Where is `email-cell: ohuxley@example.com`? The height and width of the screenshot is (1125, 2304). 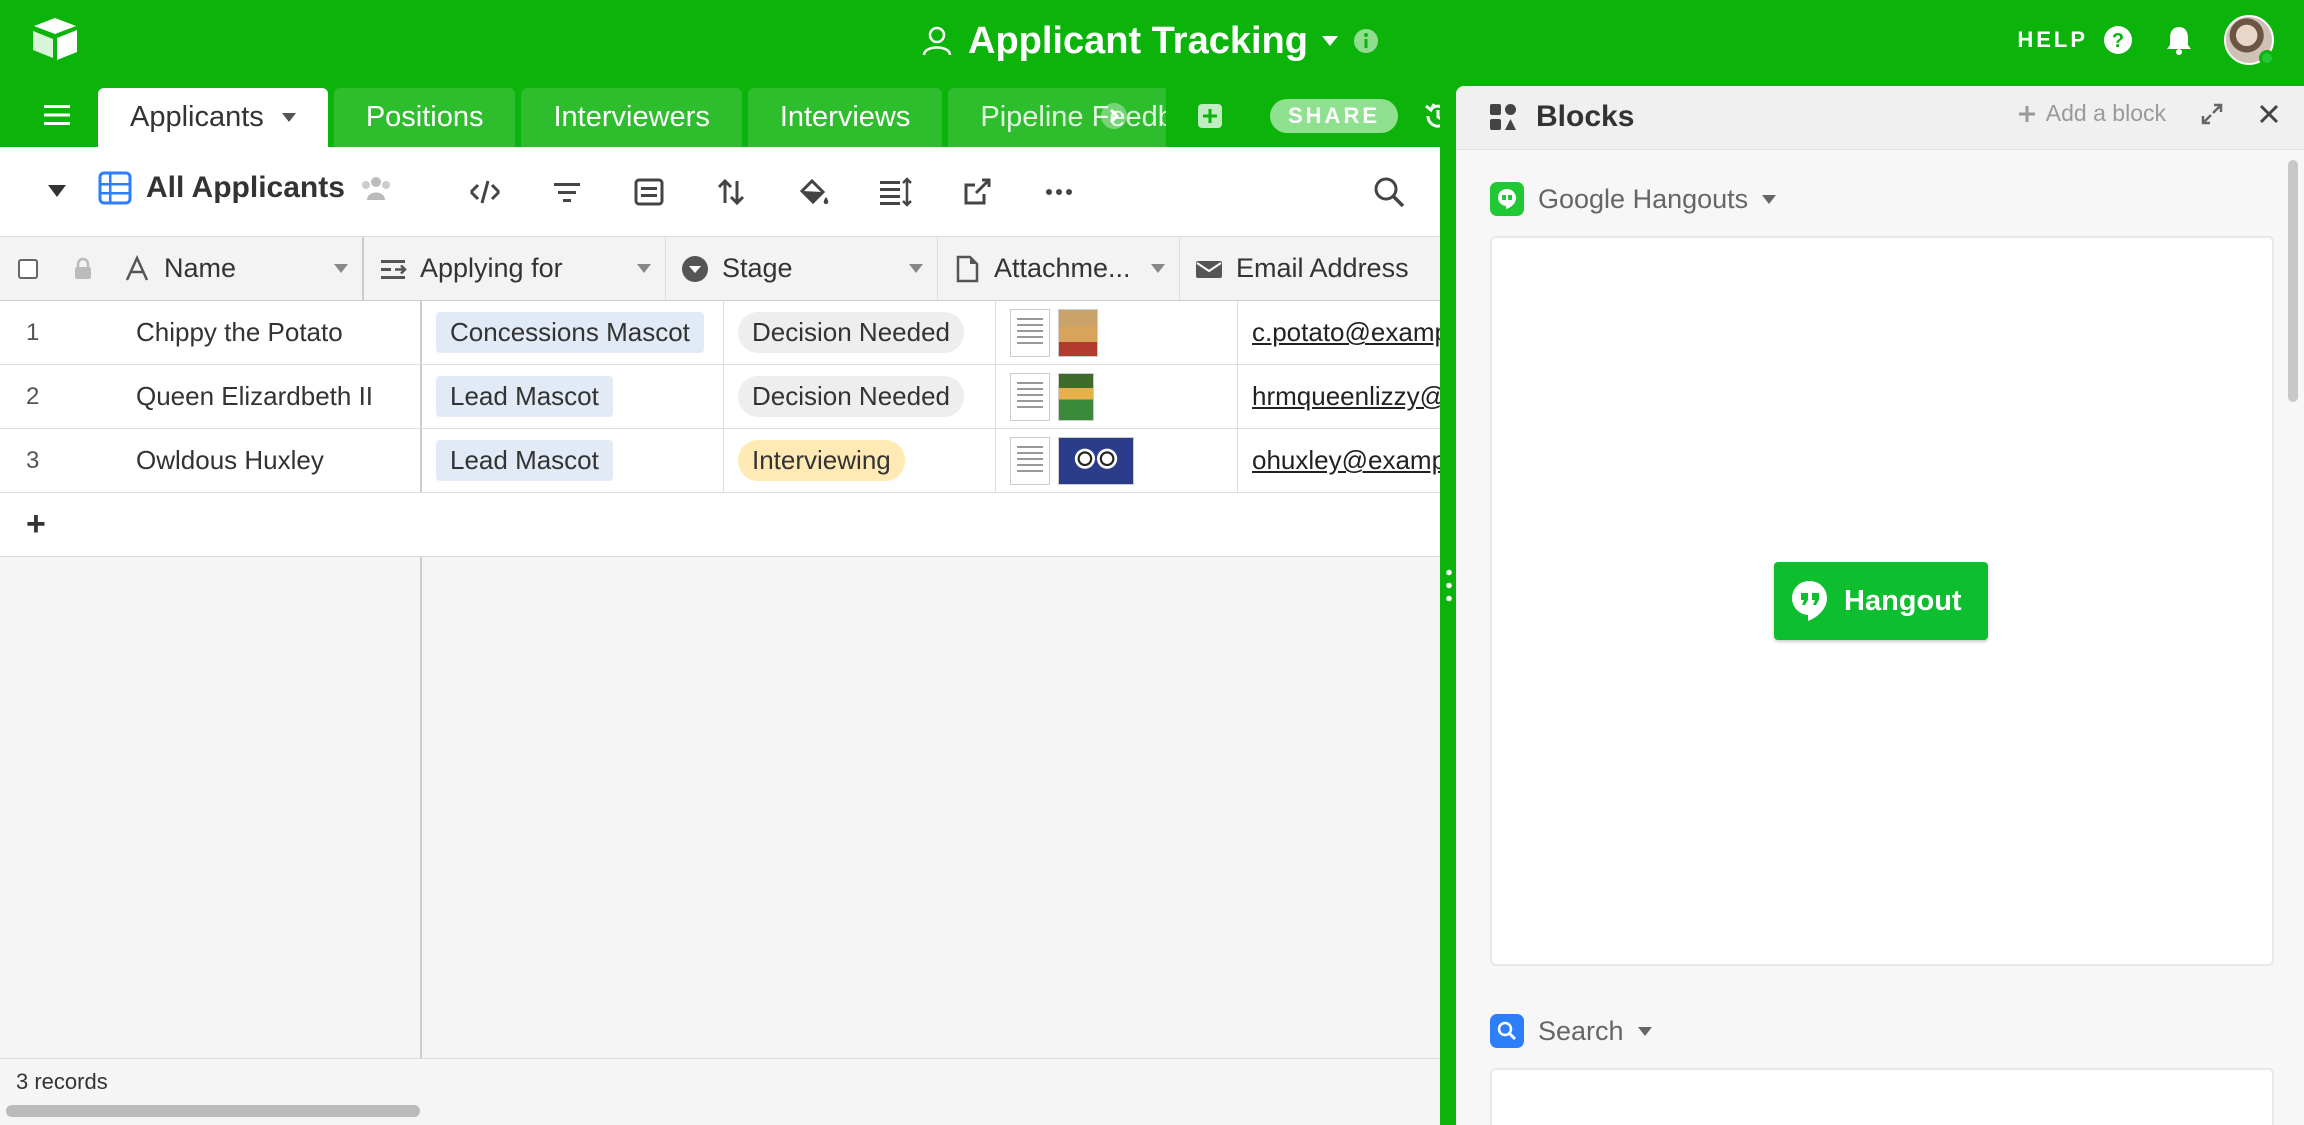
email-cell: ohuxley@example.com is located at coordinates (1339, 460).